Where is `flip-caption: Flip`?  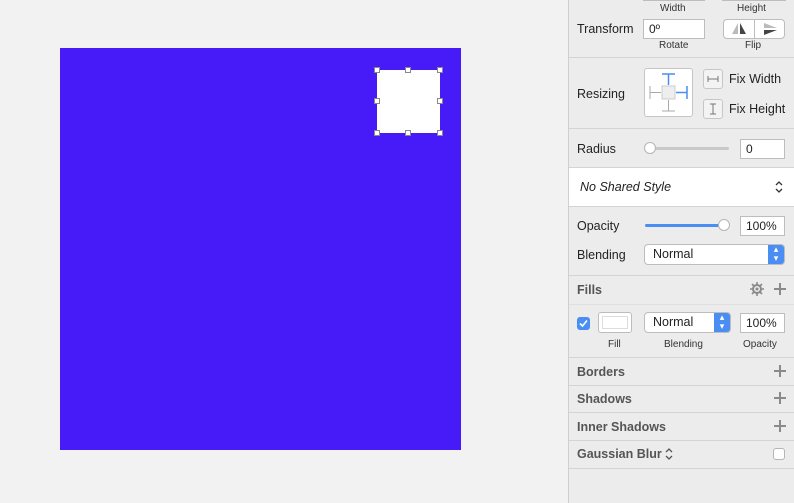 flip-caption: Flip is located at coordinates (753, 45).